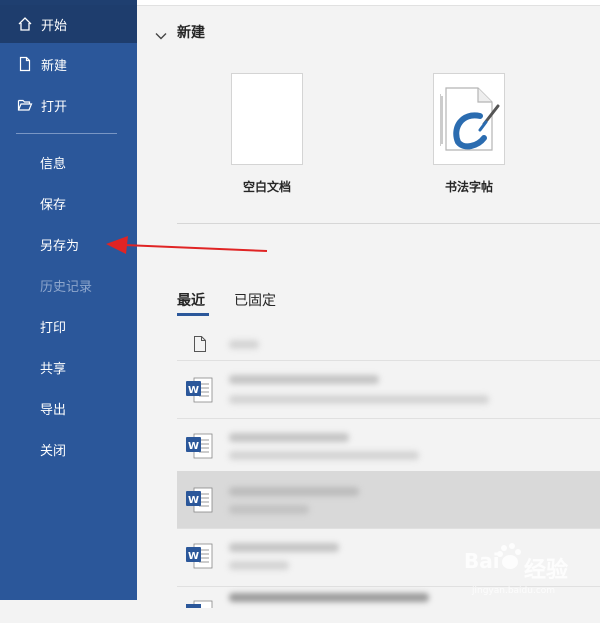 This screenshot has width=600, height=623. Describe the element at coordinates (255, 300) in the screenshot. I see `tab-pinned: 已固定` at that location.